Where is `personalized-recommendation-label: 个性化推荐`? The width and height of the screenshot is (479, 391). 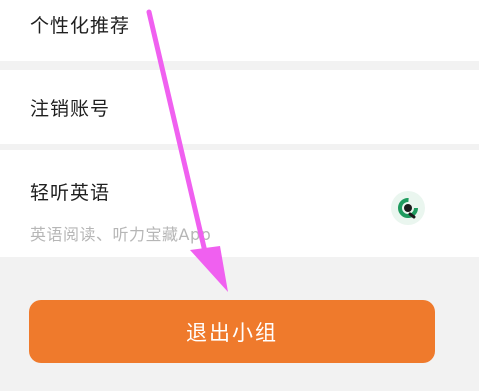 personalized-recommendation-label: 个性化推荐 is located at coordinates (80, 26).